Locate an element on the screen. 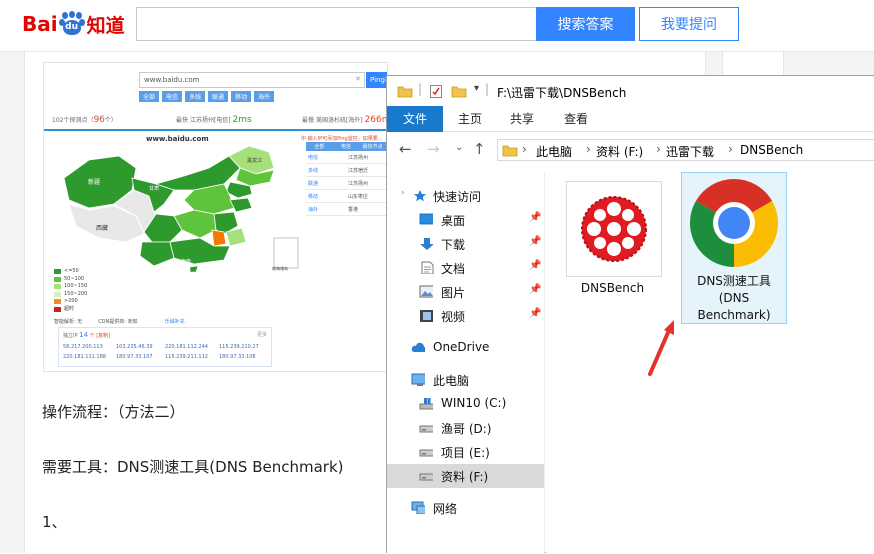  shot-isp-tabs: 全部 电信 多线 联通 移动 海外 is located at coordinates (207, 96).